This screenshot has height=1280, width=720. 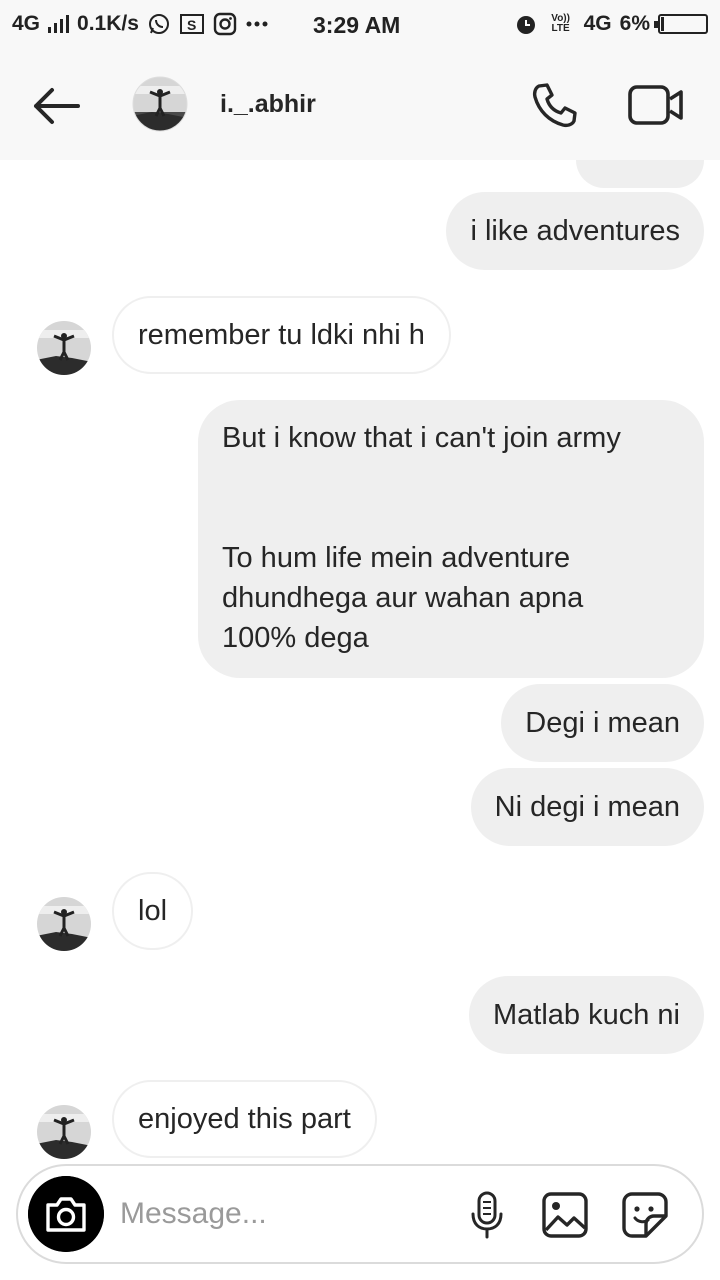 I want to click on message-bubble-outgoing: Matlab kuch ni, so click(x=586, y=1015).